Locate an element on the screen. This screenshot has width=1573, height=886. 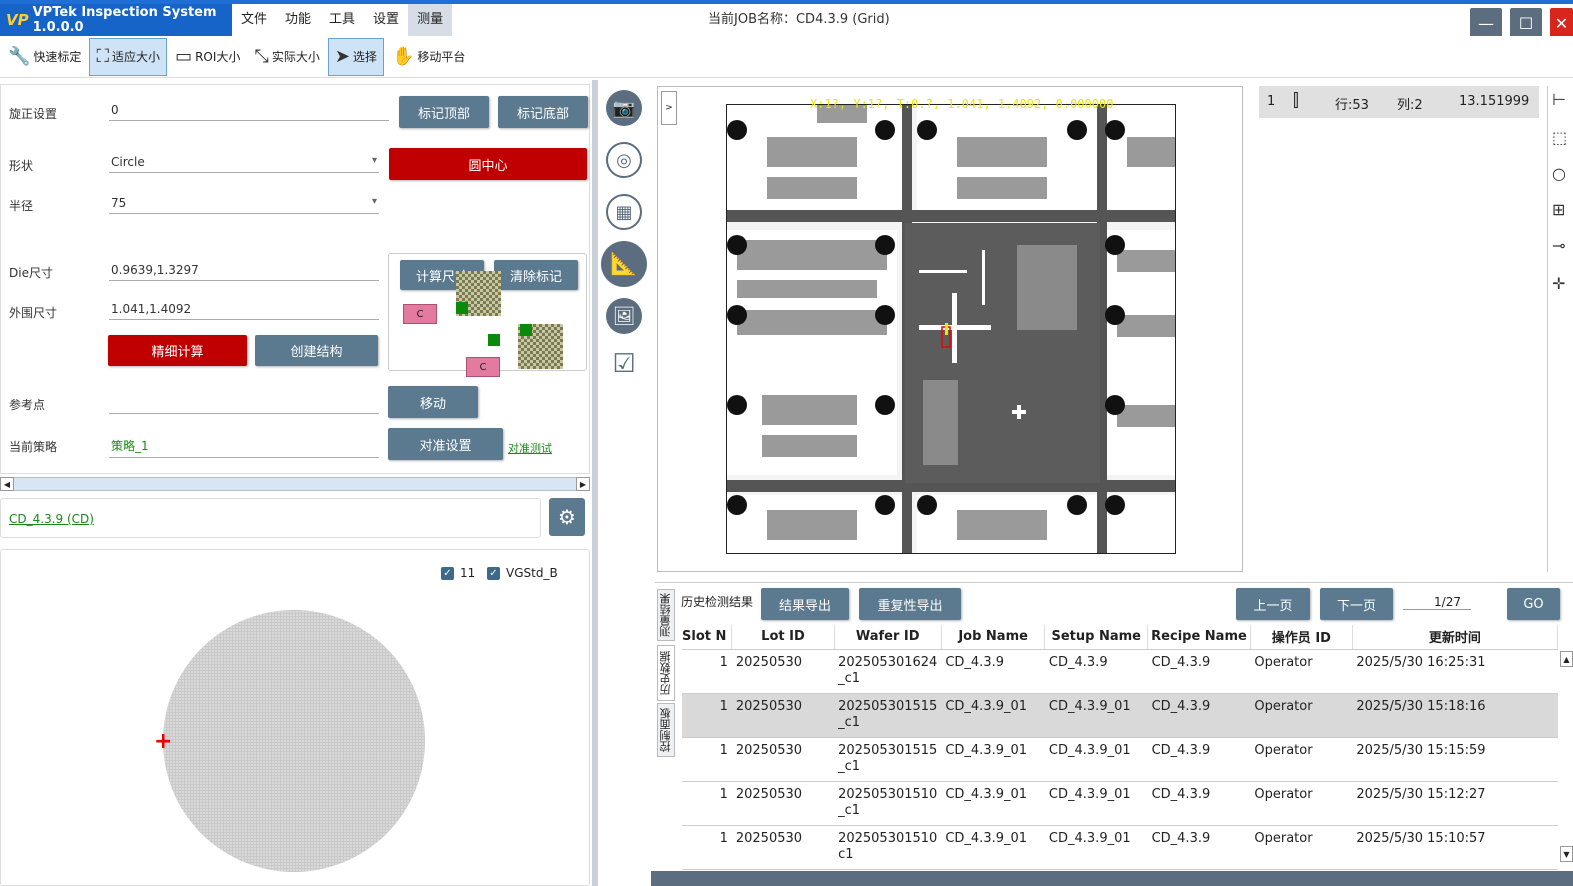
col-wafer-id: Wafer ID is located at coordinates (888, 637).